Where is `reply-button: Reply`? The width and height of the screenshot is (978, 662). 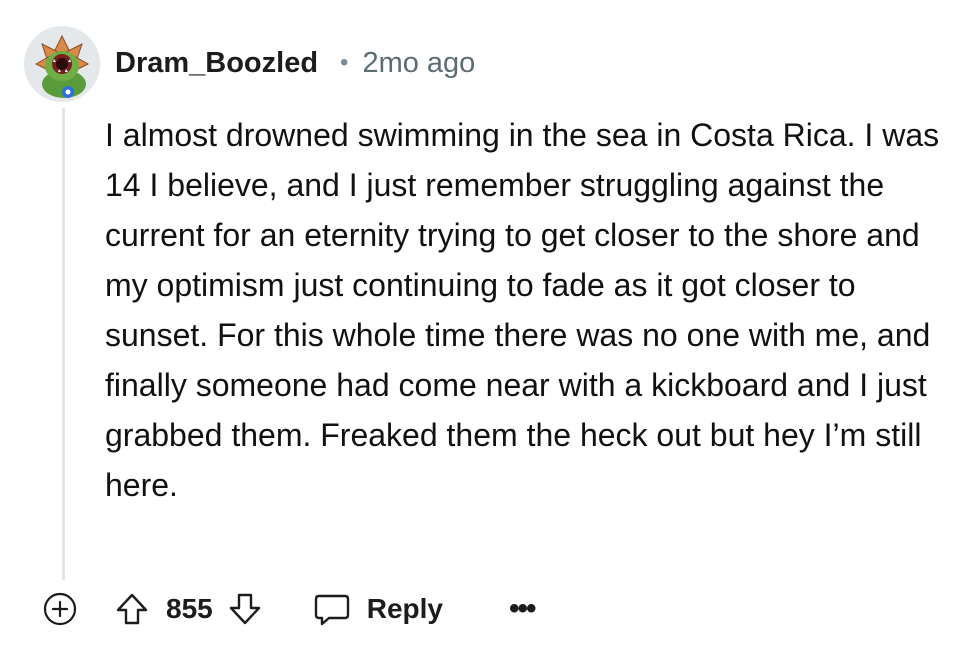 reply-button: Reply is located at coordinates (378, 609).